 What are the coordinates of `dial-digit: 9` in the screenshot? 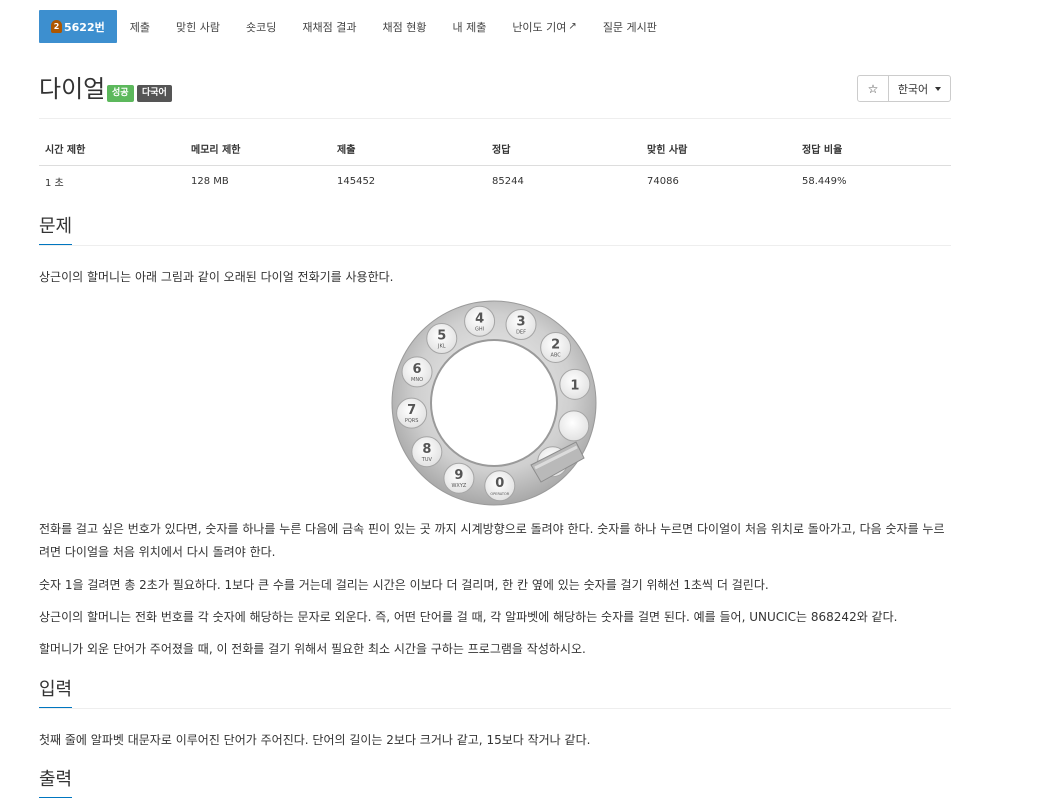 It's located at (458, 475).